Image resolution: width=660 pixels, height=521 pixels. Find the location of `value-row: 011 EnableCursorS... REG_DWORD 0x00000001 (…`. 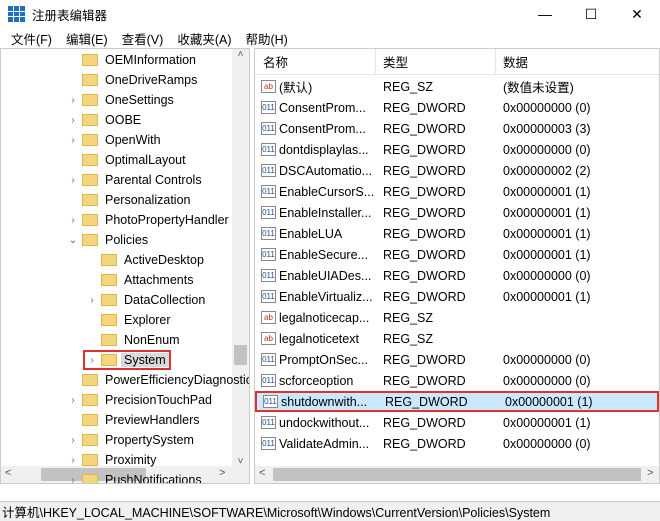

value-row: 011 EnableCursorS... REG_DWORD 0x00000001 (… is located at coordinates (457, 191).